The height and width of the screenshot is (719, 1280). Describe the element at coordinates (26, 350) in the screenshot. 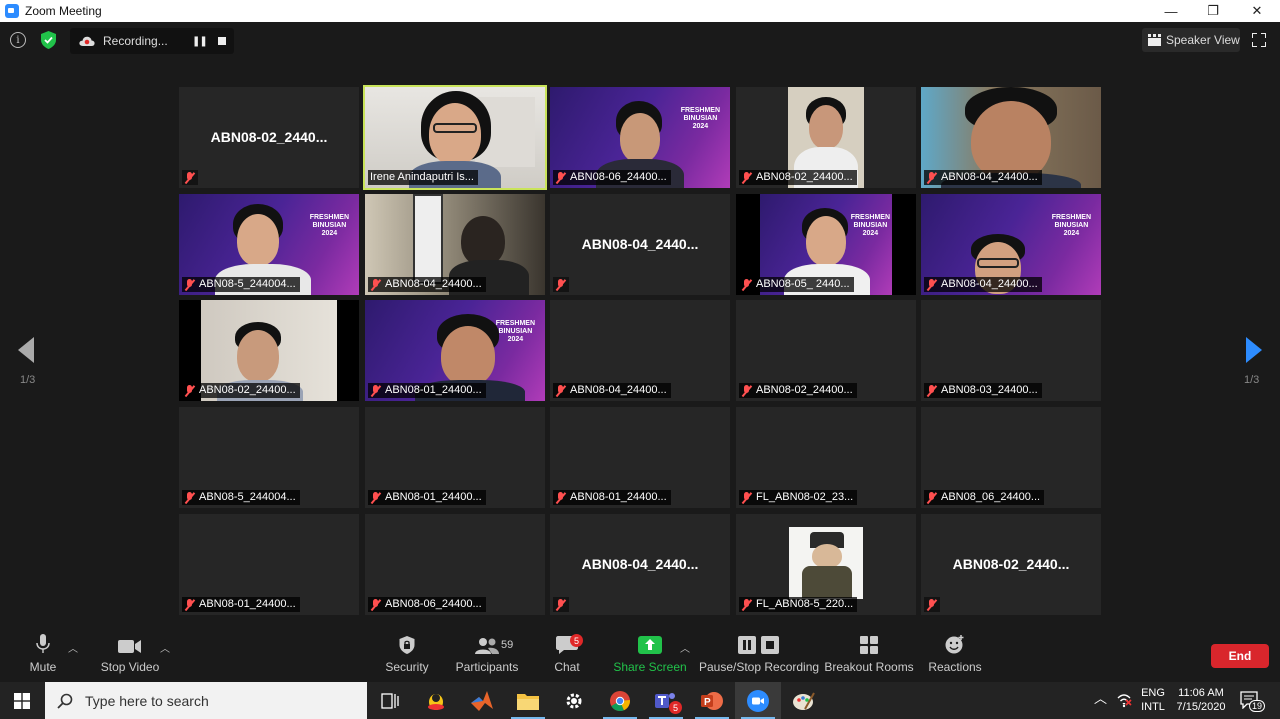

I see `previous-page-arrow` at that location.